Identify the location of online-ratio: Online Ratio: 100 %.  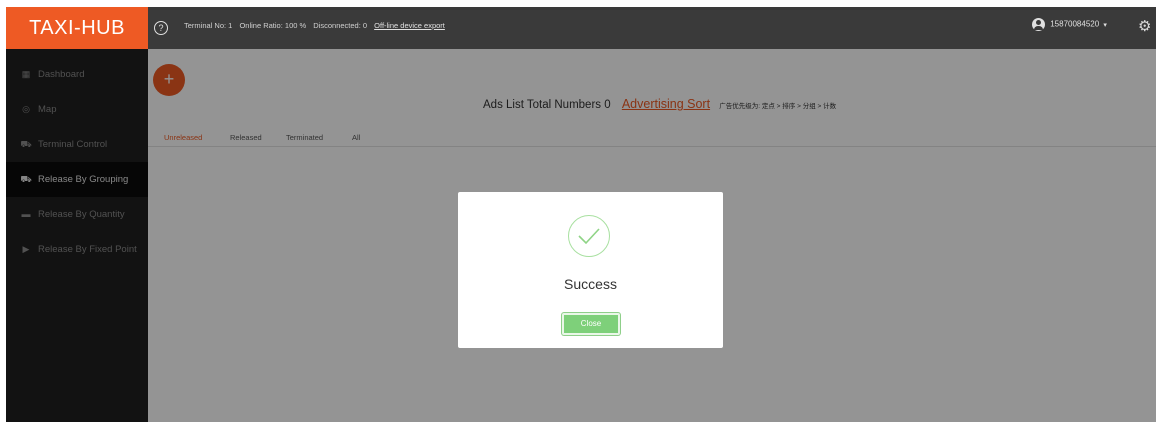
(273, 25).